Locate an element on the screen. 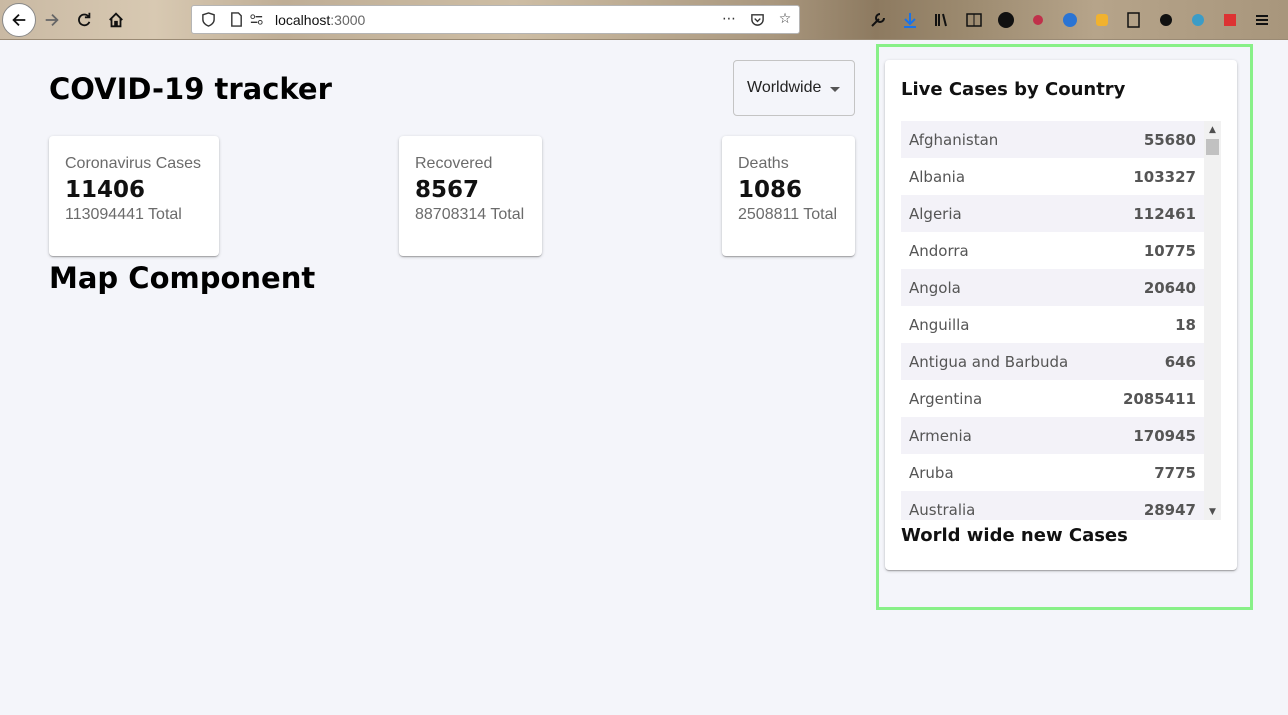 The image size is (1288, 715). country-cases: 55680 is located at coordinates (1169, 139).